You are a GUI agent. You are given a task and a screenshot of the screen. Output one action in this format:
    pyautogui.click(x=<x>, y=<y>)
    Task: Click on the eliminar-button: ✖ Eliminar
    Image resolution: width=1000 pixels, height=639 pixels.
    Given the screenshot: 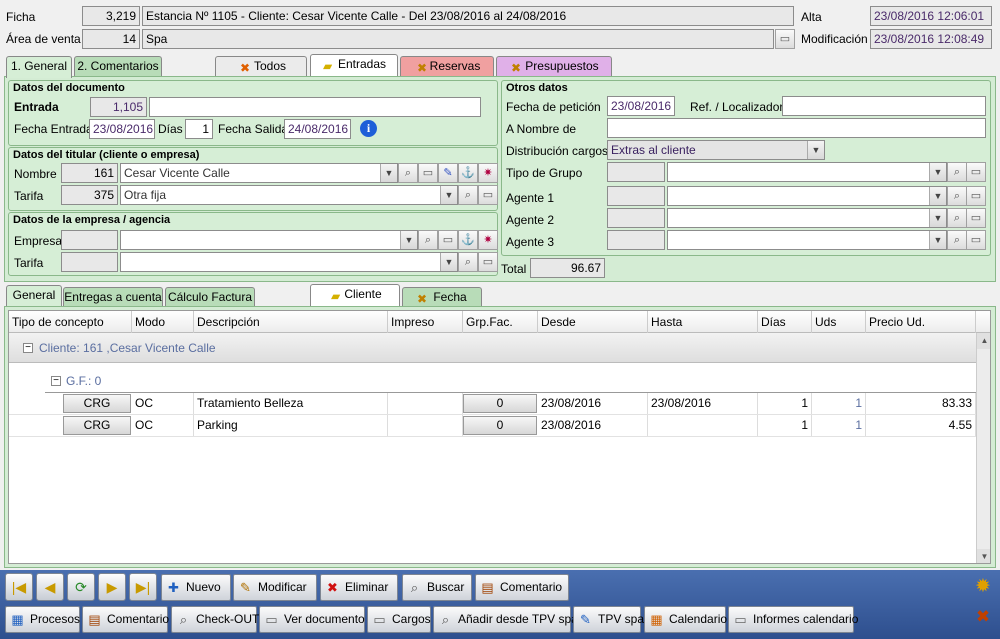 What is the action you would take?
    pyautogui.click(x=359, y=587)
    